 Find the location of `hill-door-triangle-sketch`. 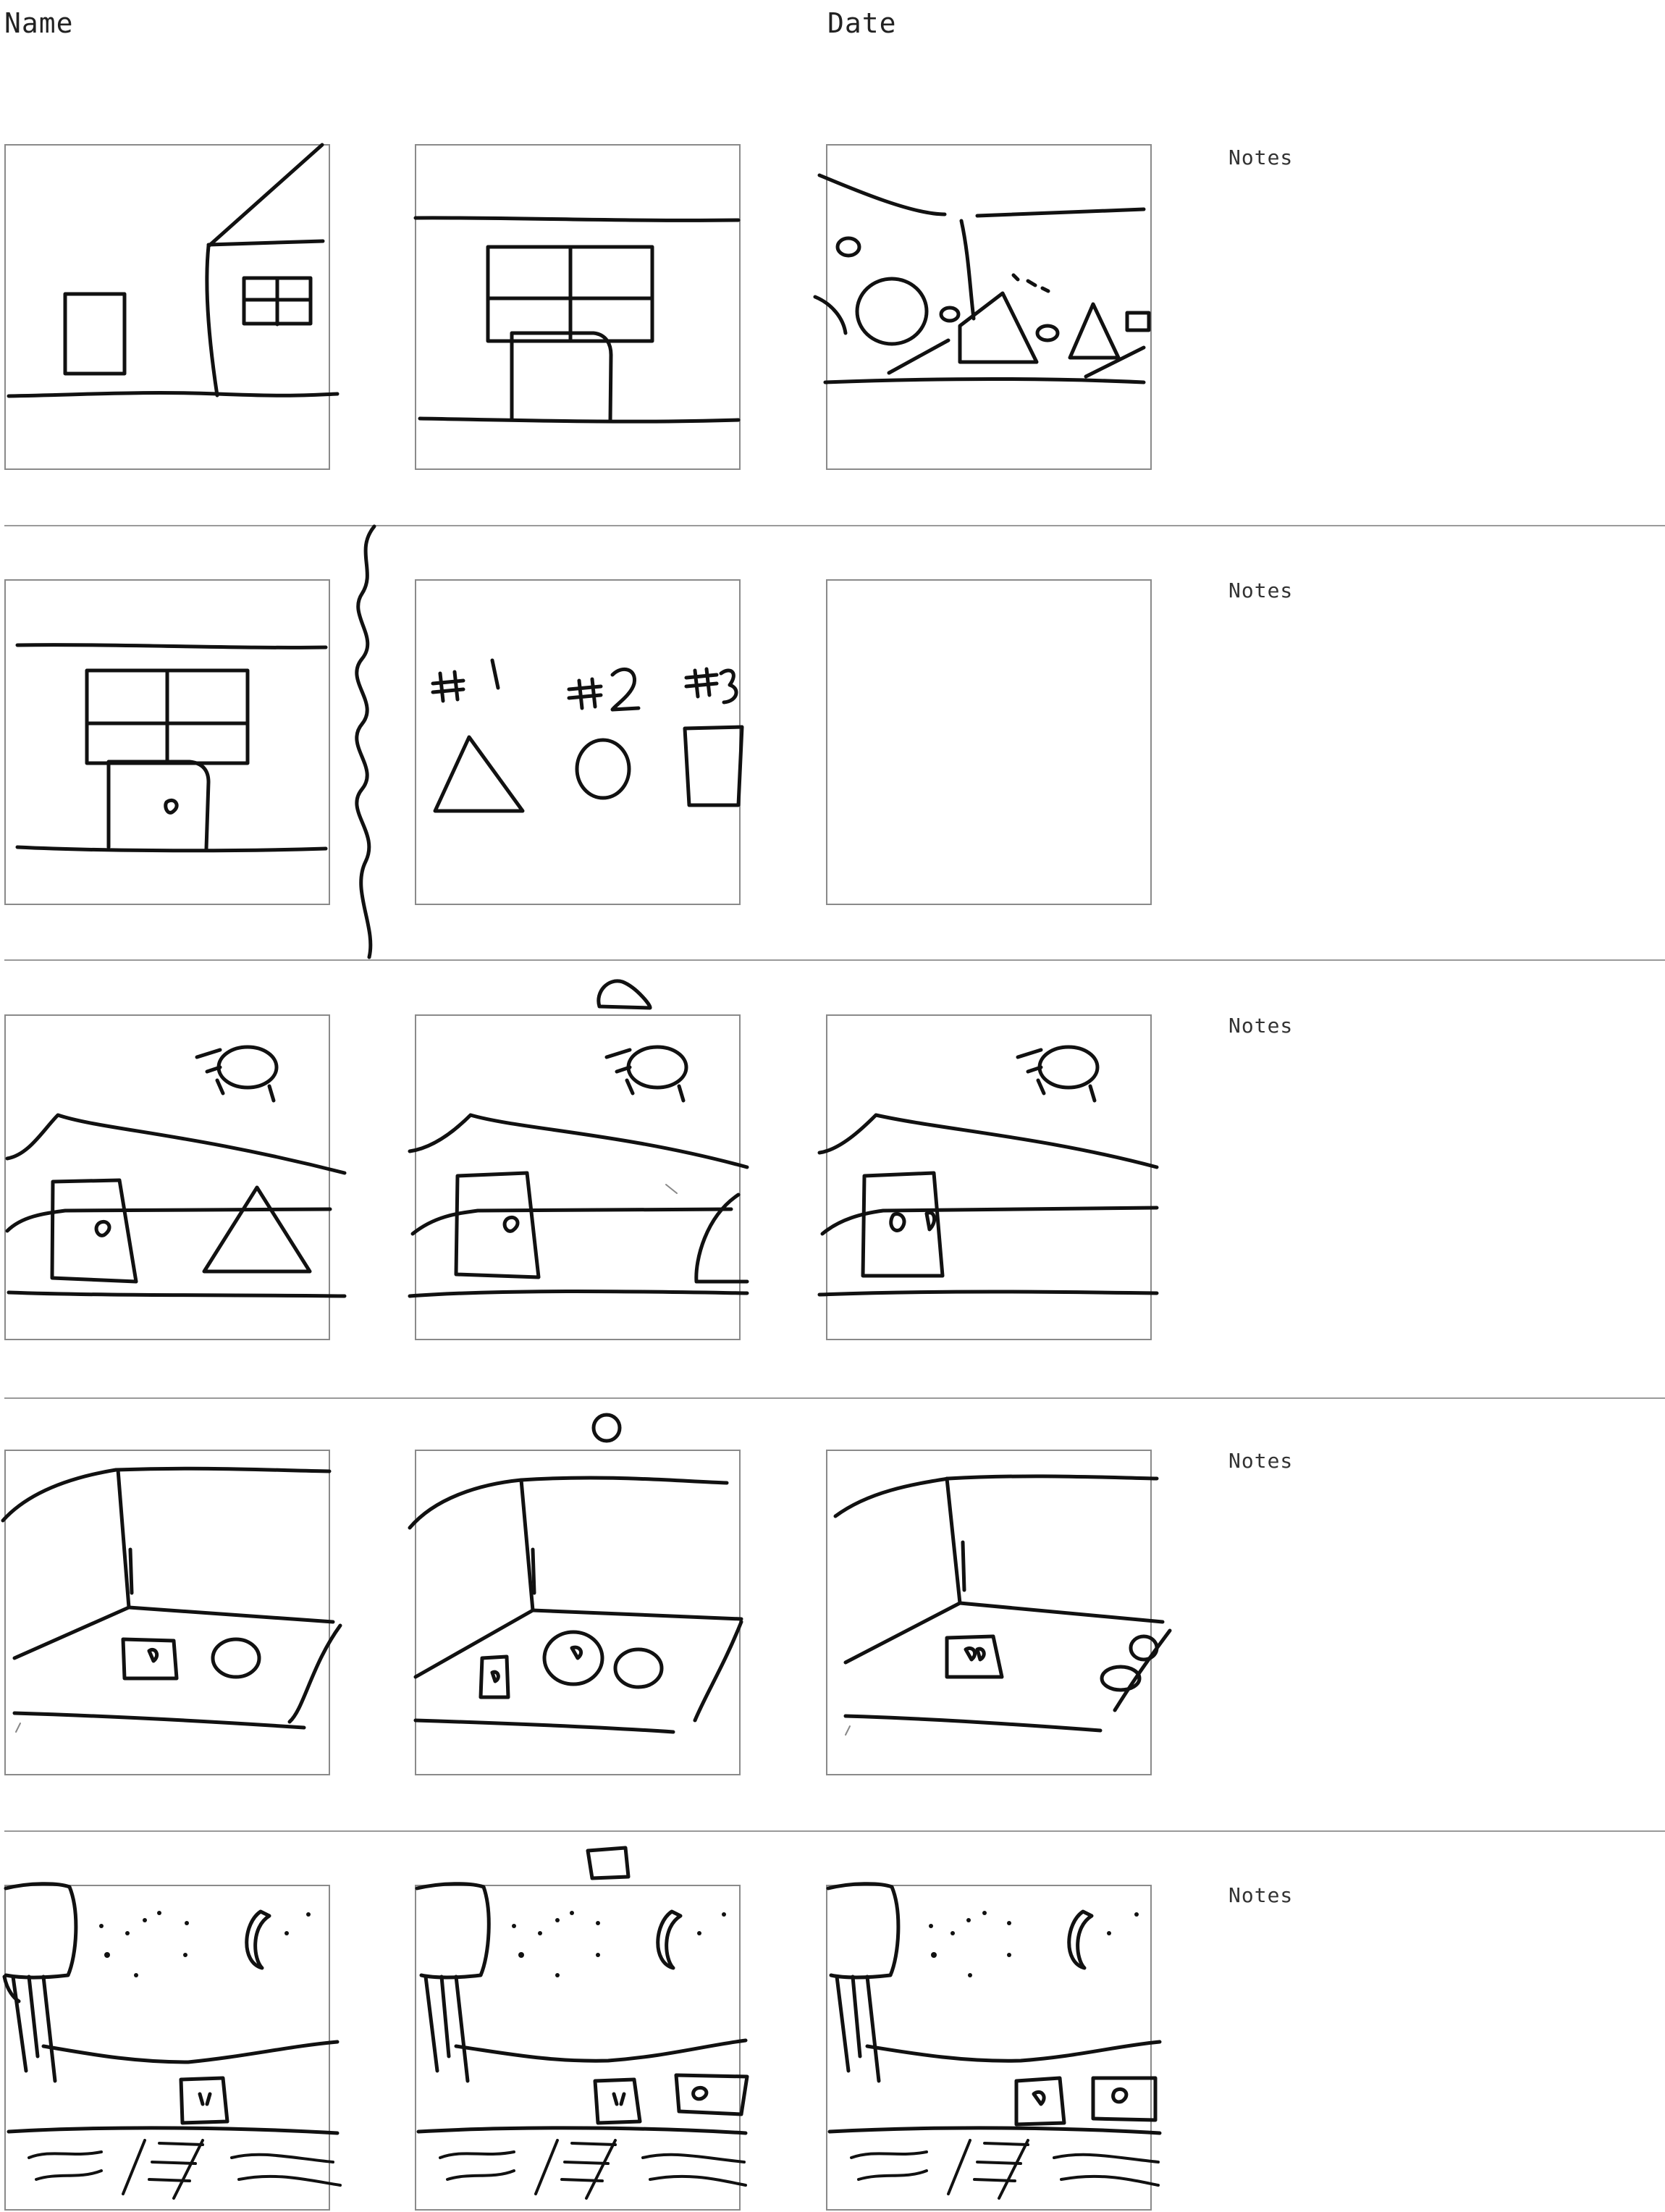

hill-door-triangle-sketch is located at coordinates (176, 1172).